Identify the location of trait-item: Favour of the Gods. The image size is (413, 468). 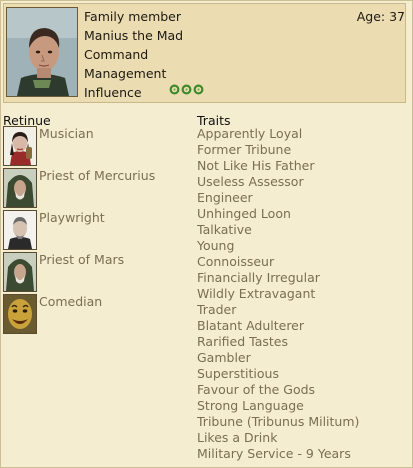
(256, 389).